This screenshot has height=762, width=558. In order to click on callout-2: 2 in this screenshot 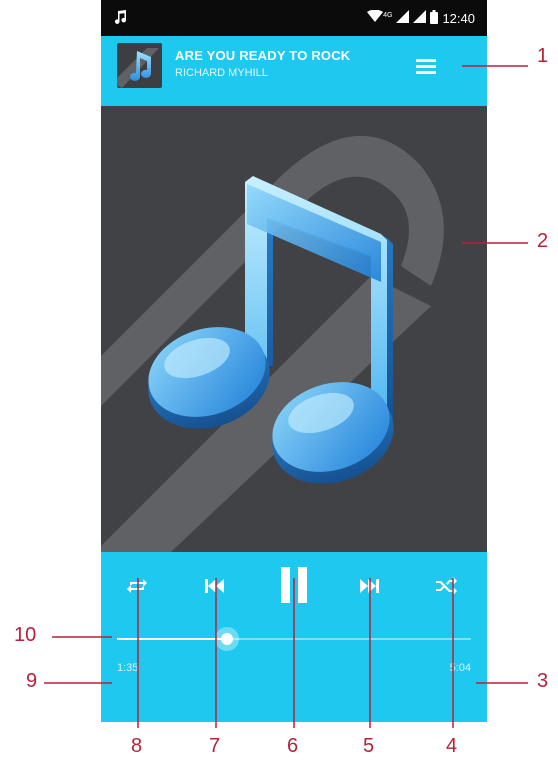, I will do `click(543, 241)`.